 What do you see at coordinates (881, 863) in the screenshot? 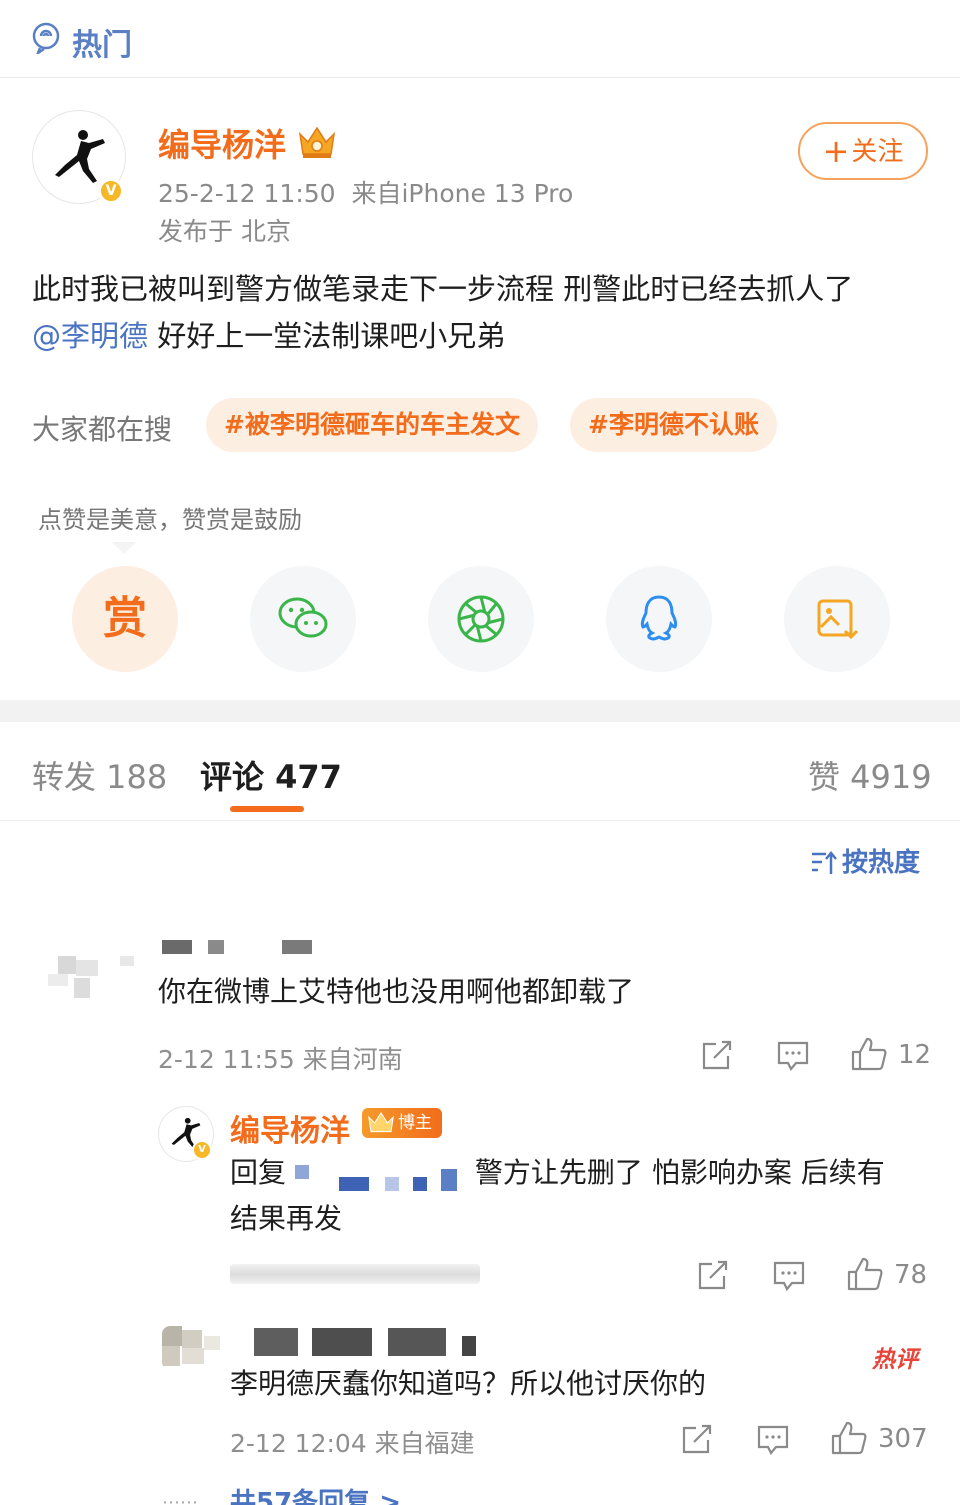
I see `sort-label: 按热度` at bounding box center [881, 863].